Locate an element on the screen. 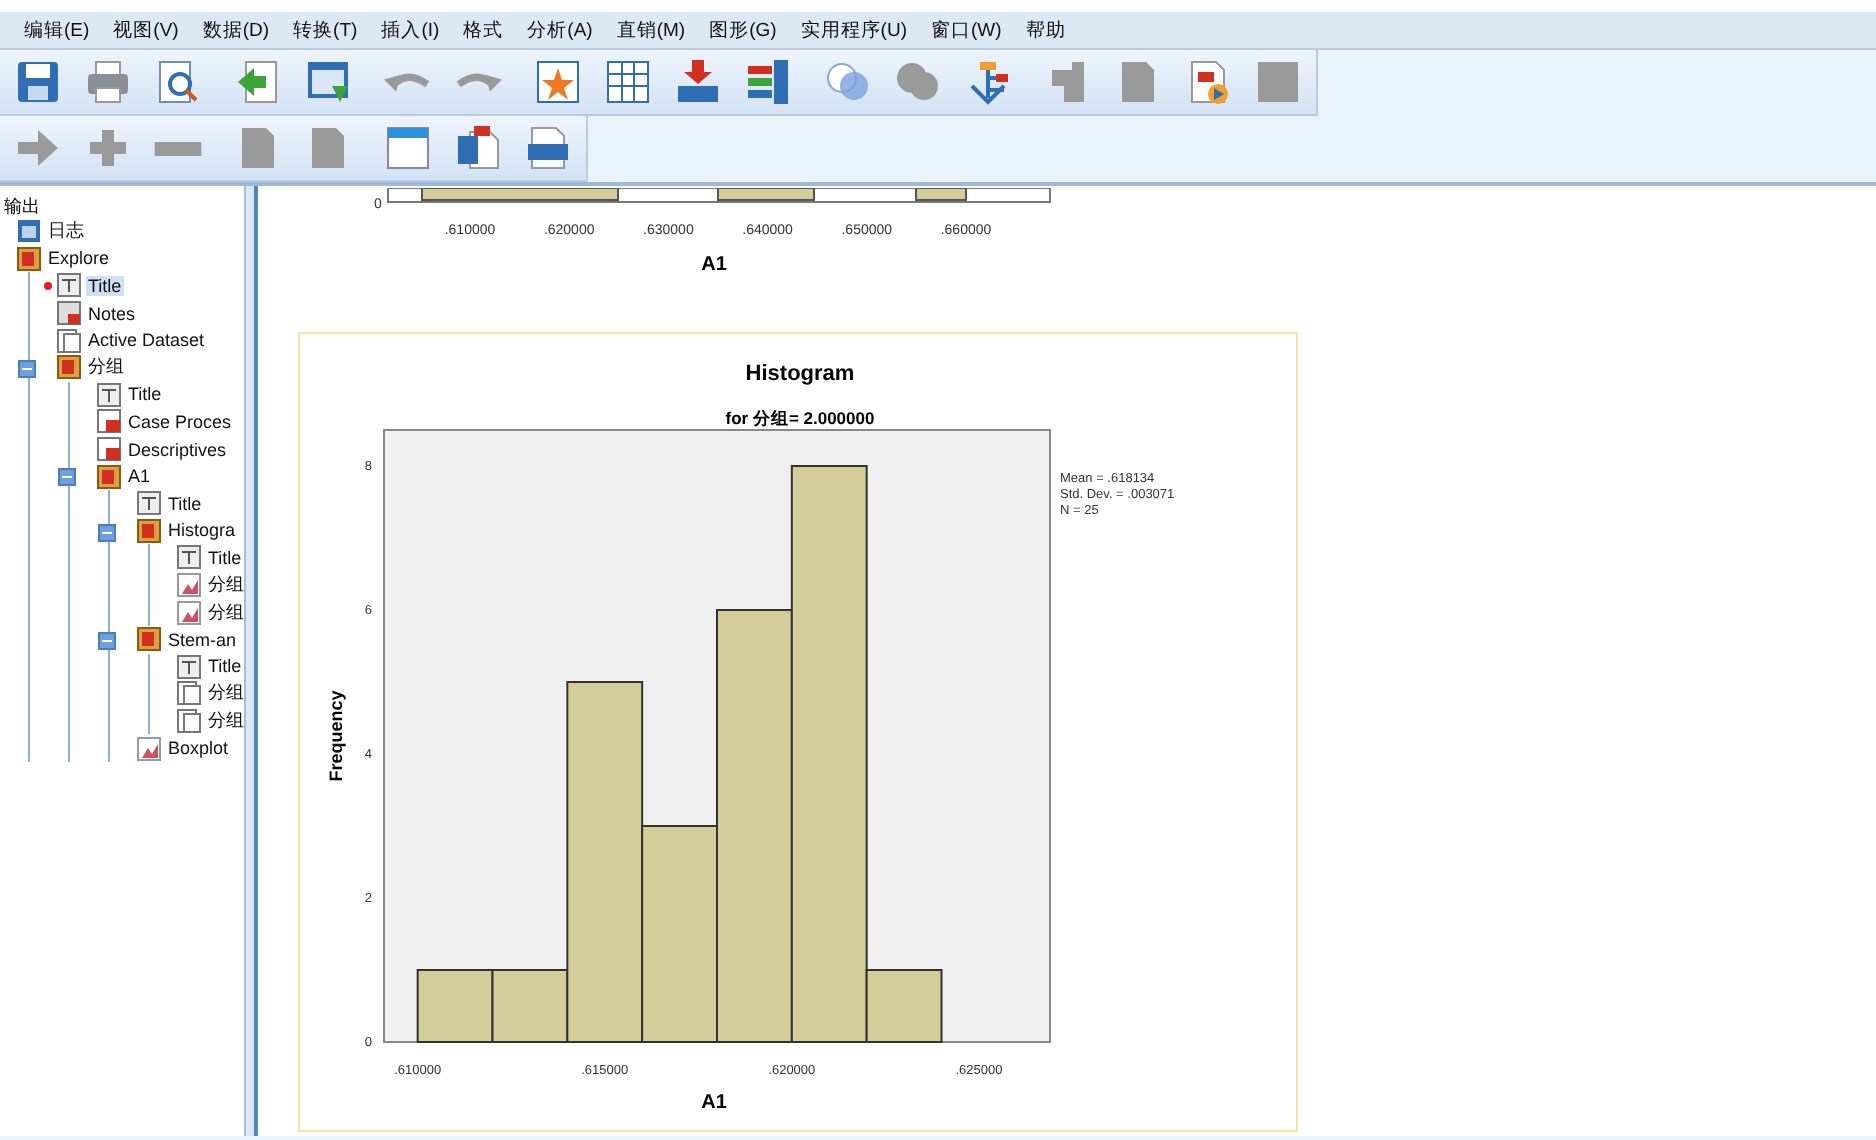 The image size is (1876, 1140). outline-item: Notes is located at coordinates (112, 313).